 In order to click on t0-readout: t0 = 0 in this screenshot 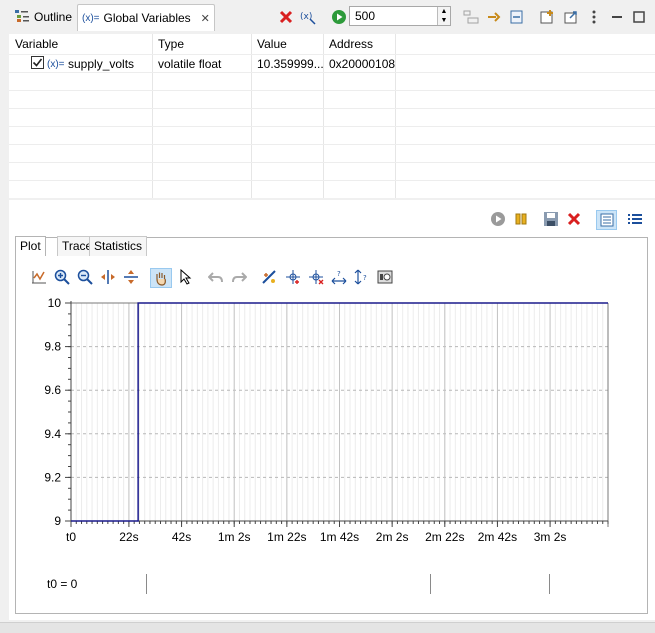, I will do `click(62, 584)`.